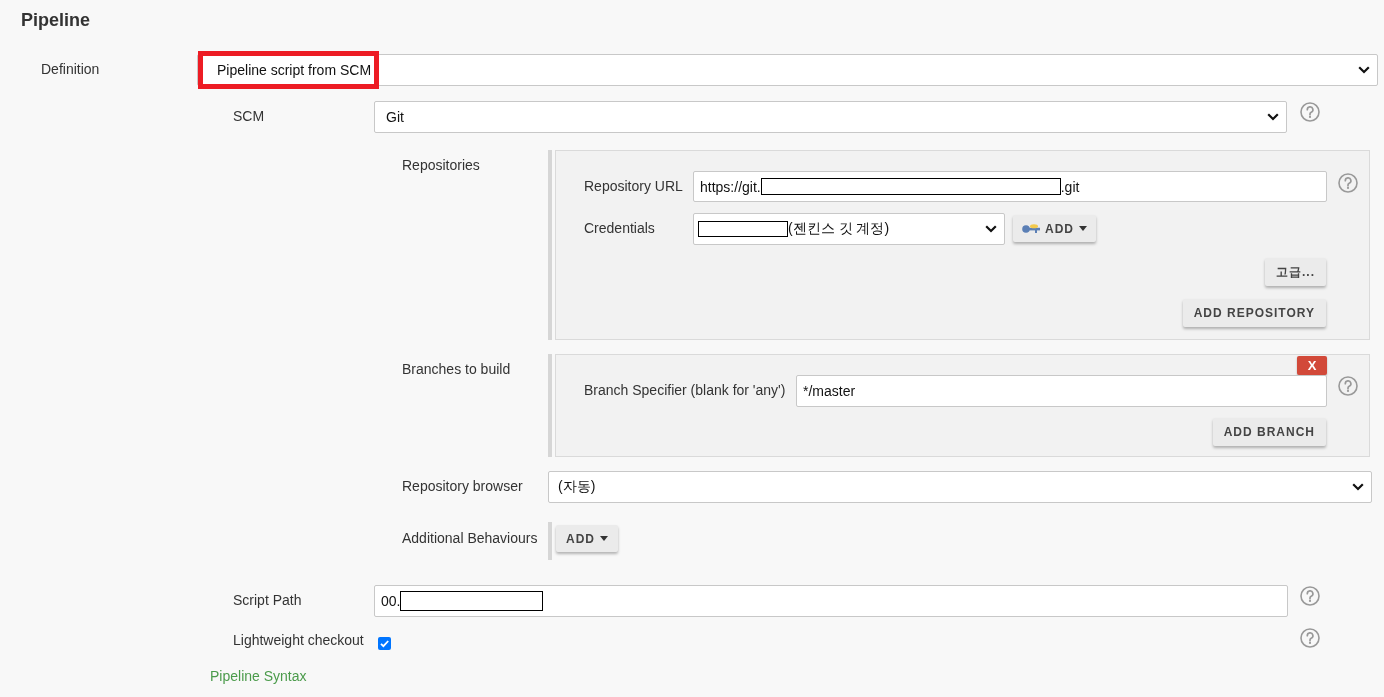 The width and height of the screenshot is (1384, 697). What do you see at coordinates (1061, 391) in the screenshot?
I see `branch-specifier-field: */master` at bounding box center [1061, 391].